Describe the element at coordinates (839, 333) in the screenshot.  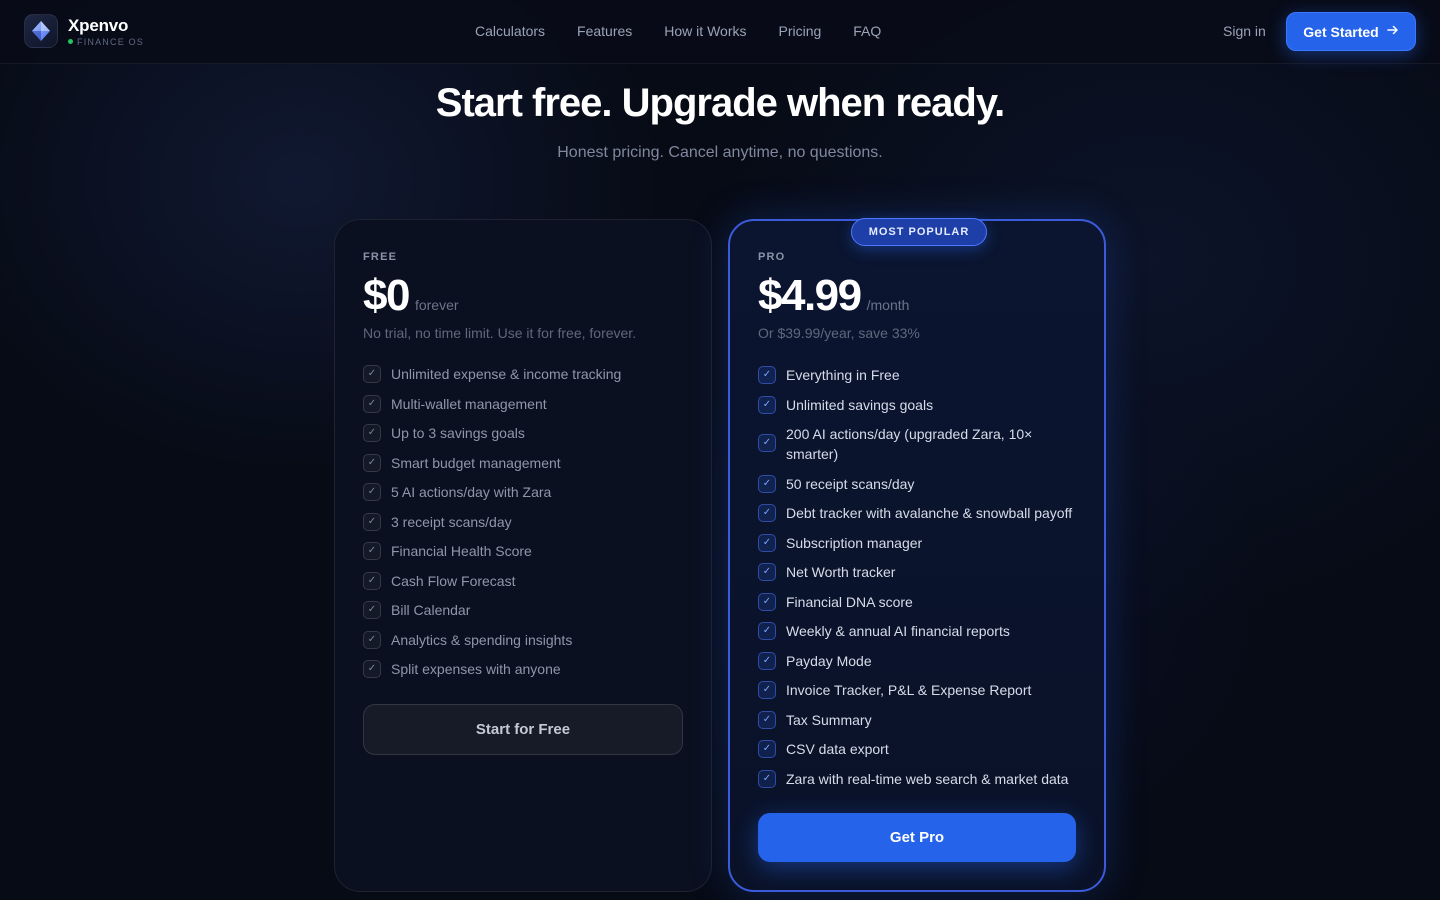
I see `plan-description: Or $39.99/year, save 33%` at that location.